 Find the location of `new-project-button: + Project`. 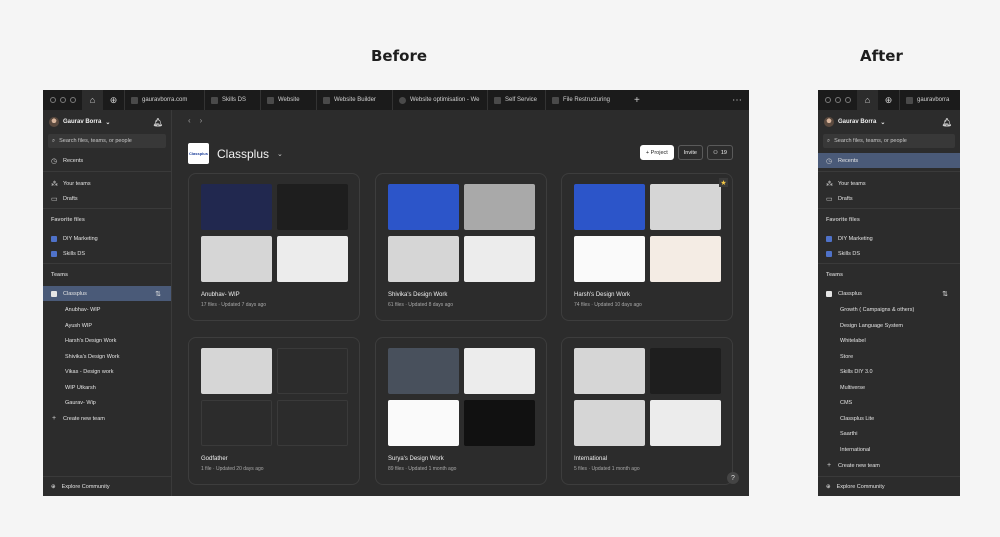

new-project-button: + Project is located at coordinates (656, 152).